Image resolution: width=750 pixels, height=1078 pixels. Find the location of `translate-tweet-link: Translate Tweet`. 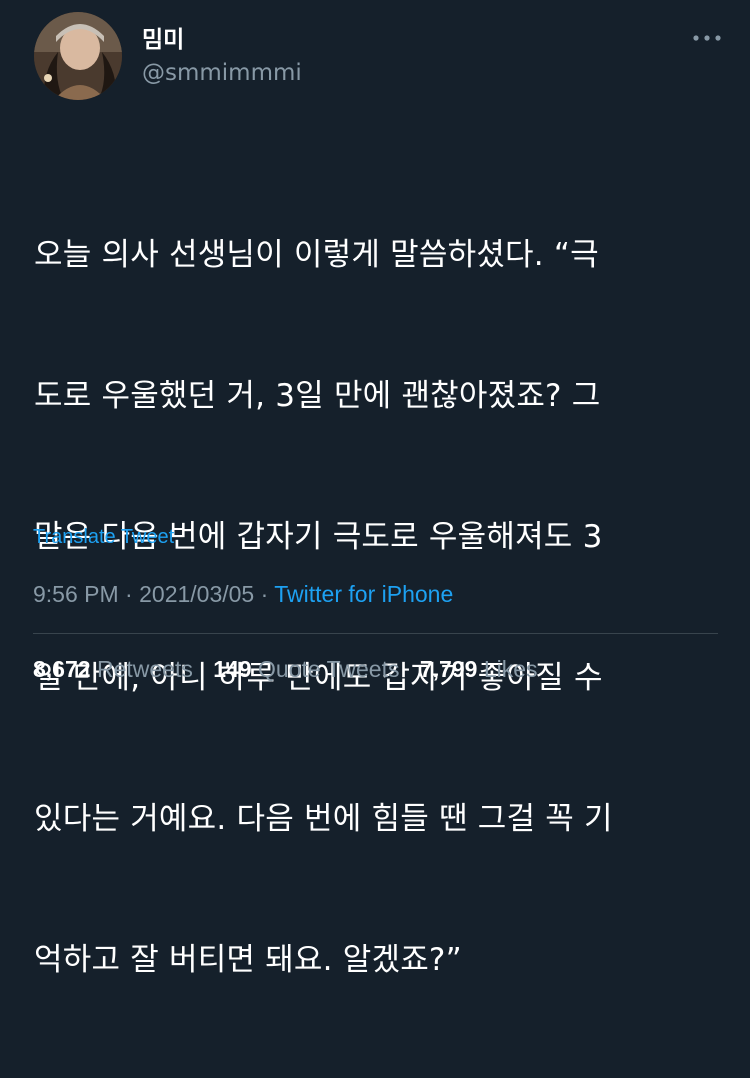

translate-tweet-link: Translate Tweet is located at coordinates (103, 537).